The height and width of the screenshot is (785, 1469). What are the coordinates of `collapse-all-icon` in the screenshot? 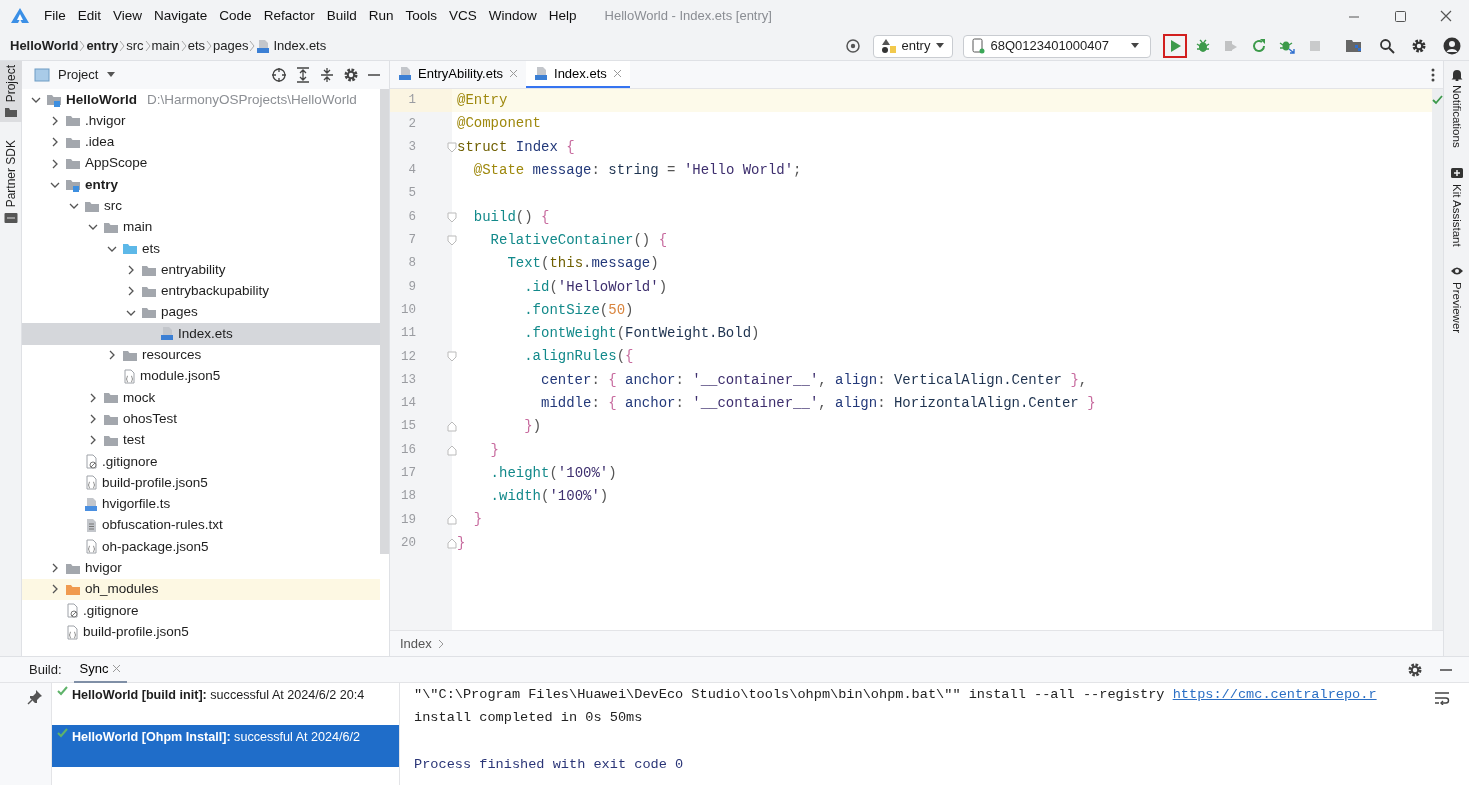 It's located at (327, 75).